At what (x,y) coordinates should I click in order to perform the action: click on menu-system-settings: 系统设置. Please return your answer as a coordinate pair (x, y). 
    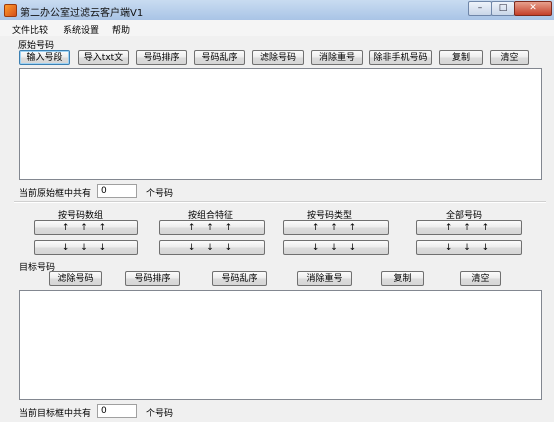
    Looking at the image, I should click on (81, 29).